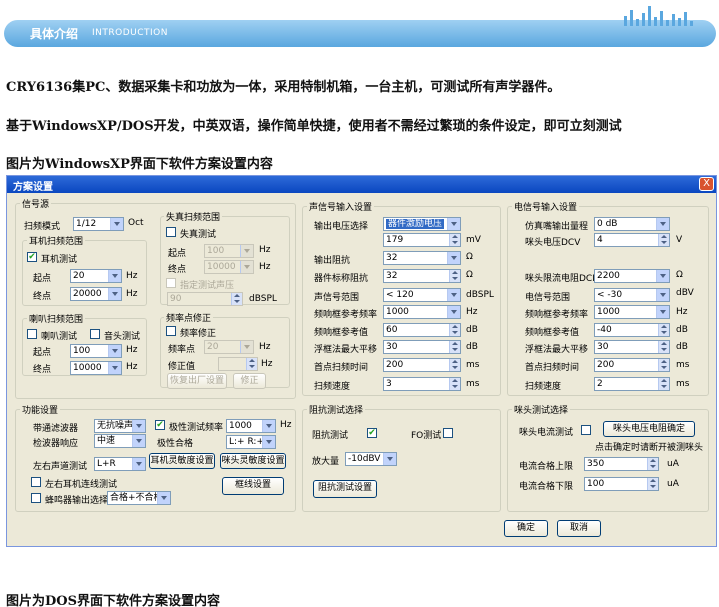 The image size is (719, 607). Describe the element at coordinates (632, 330) in the screenshot. I see `ref-value-spinner: -40` at that location.